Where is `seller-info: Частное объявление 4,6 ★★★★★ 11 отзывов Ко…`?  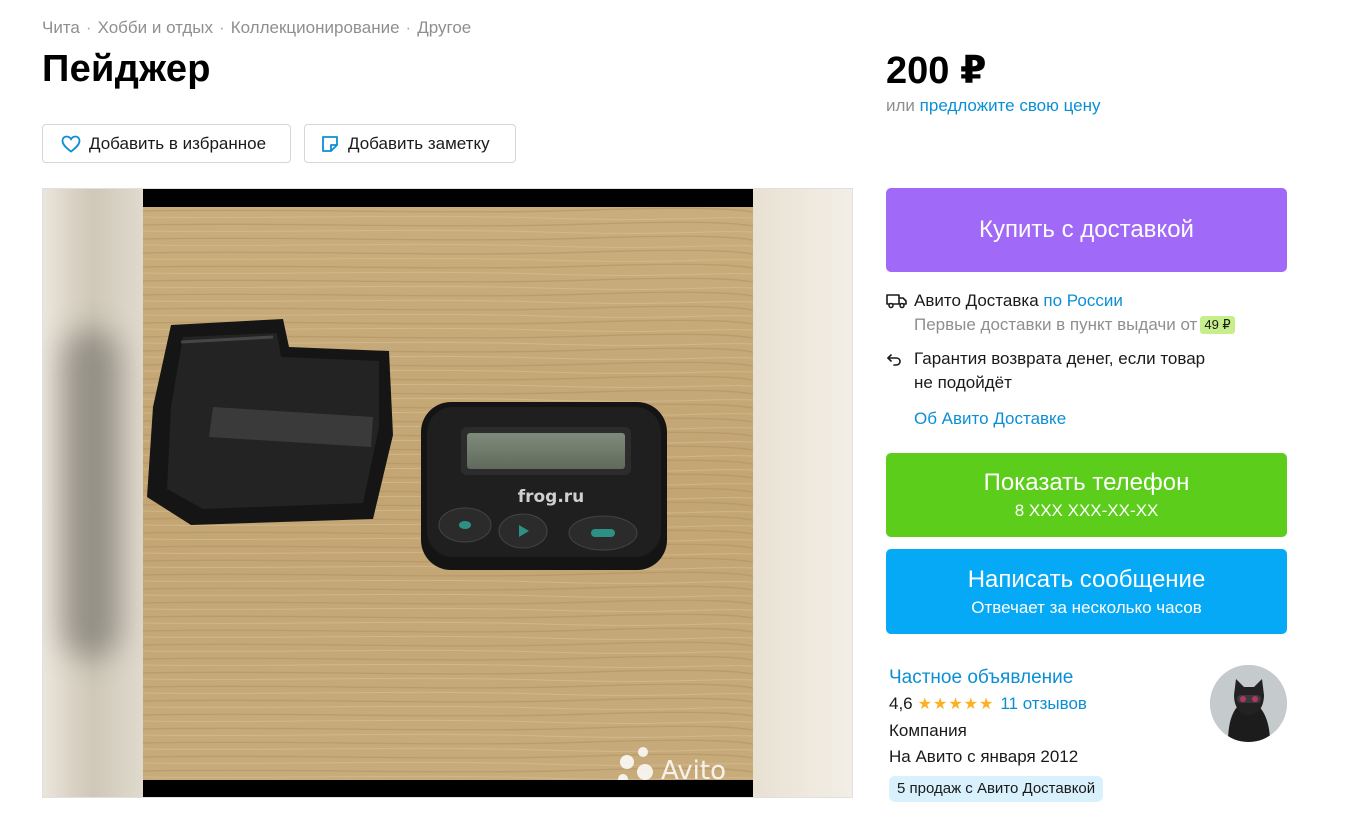 seller-info: Частное объявление 4,6 ★★★★★ 11 отзывов Ко… is located at coordinates (1049, 733).